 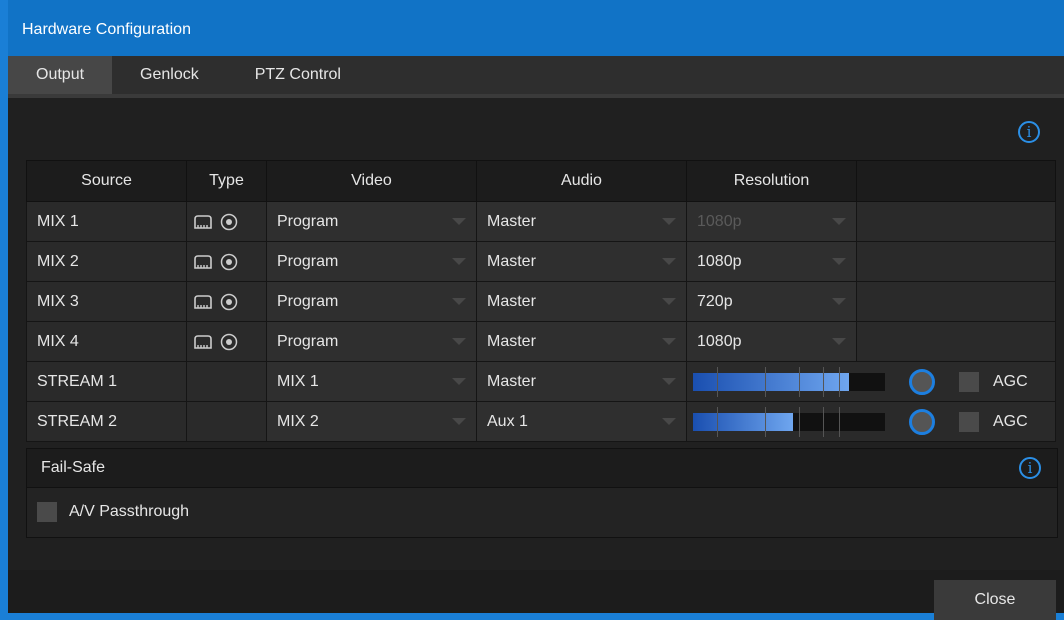 What do you see at coordinates (169, 75) in the screenshot?
I see `tab-genlock: Genlock` at bounding box center [169, 75].